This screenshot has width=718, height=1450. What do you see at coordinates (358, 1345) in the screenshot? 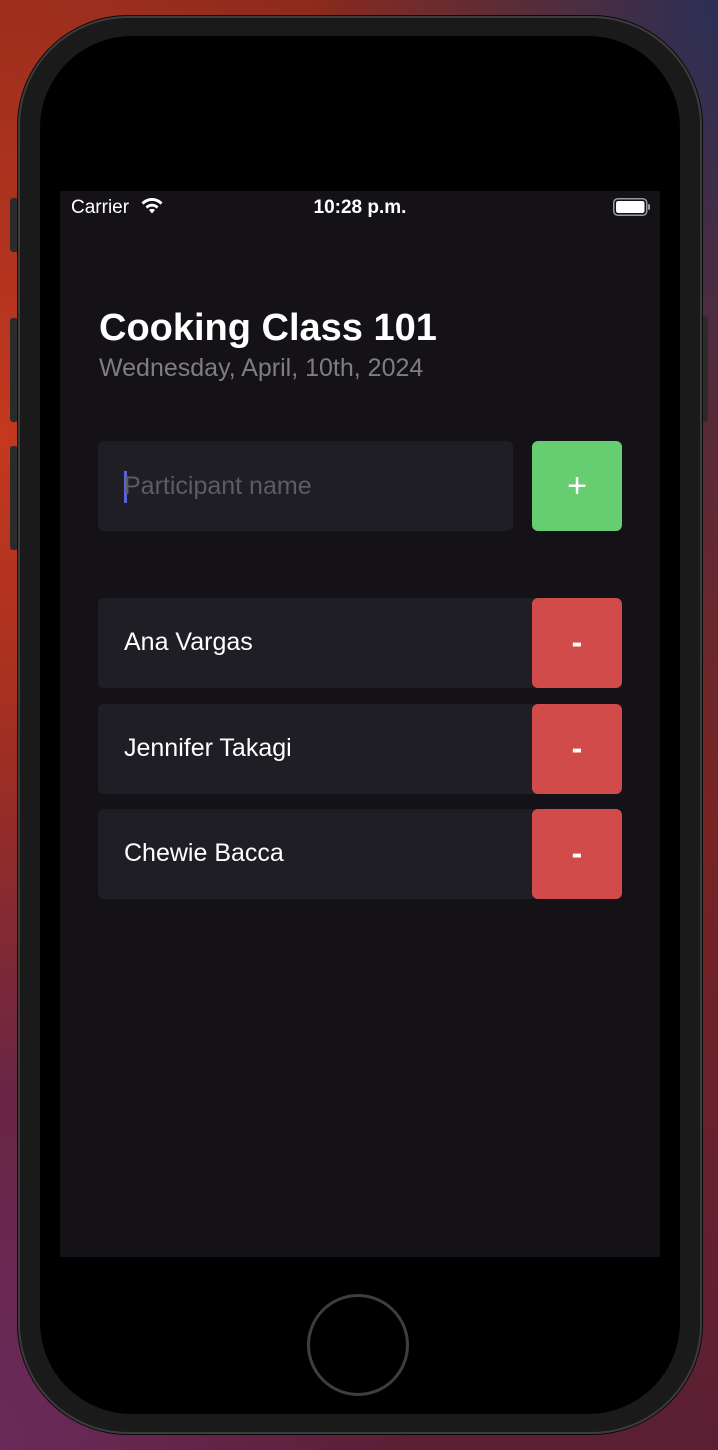
I see `home-button` at bounding box center [358, 1345].